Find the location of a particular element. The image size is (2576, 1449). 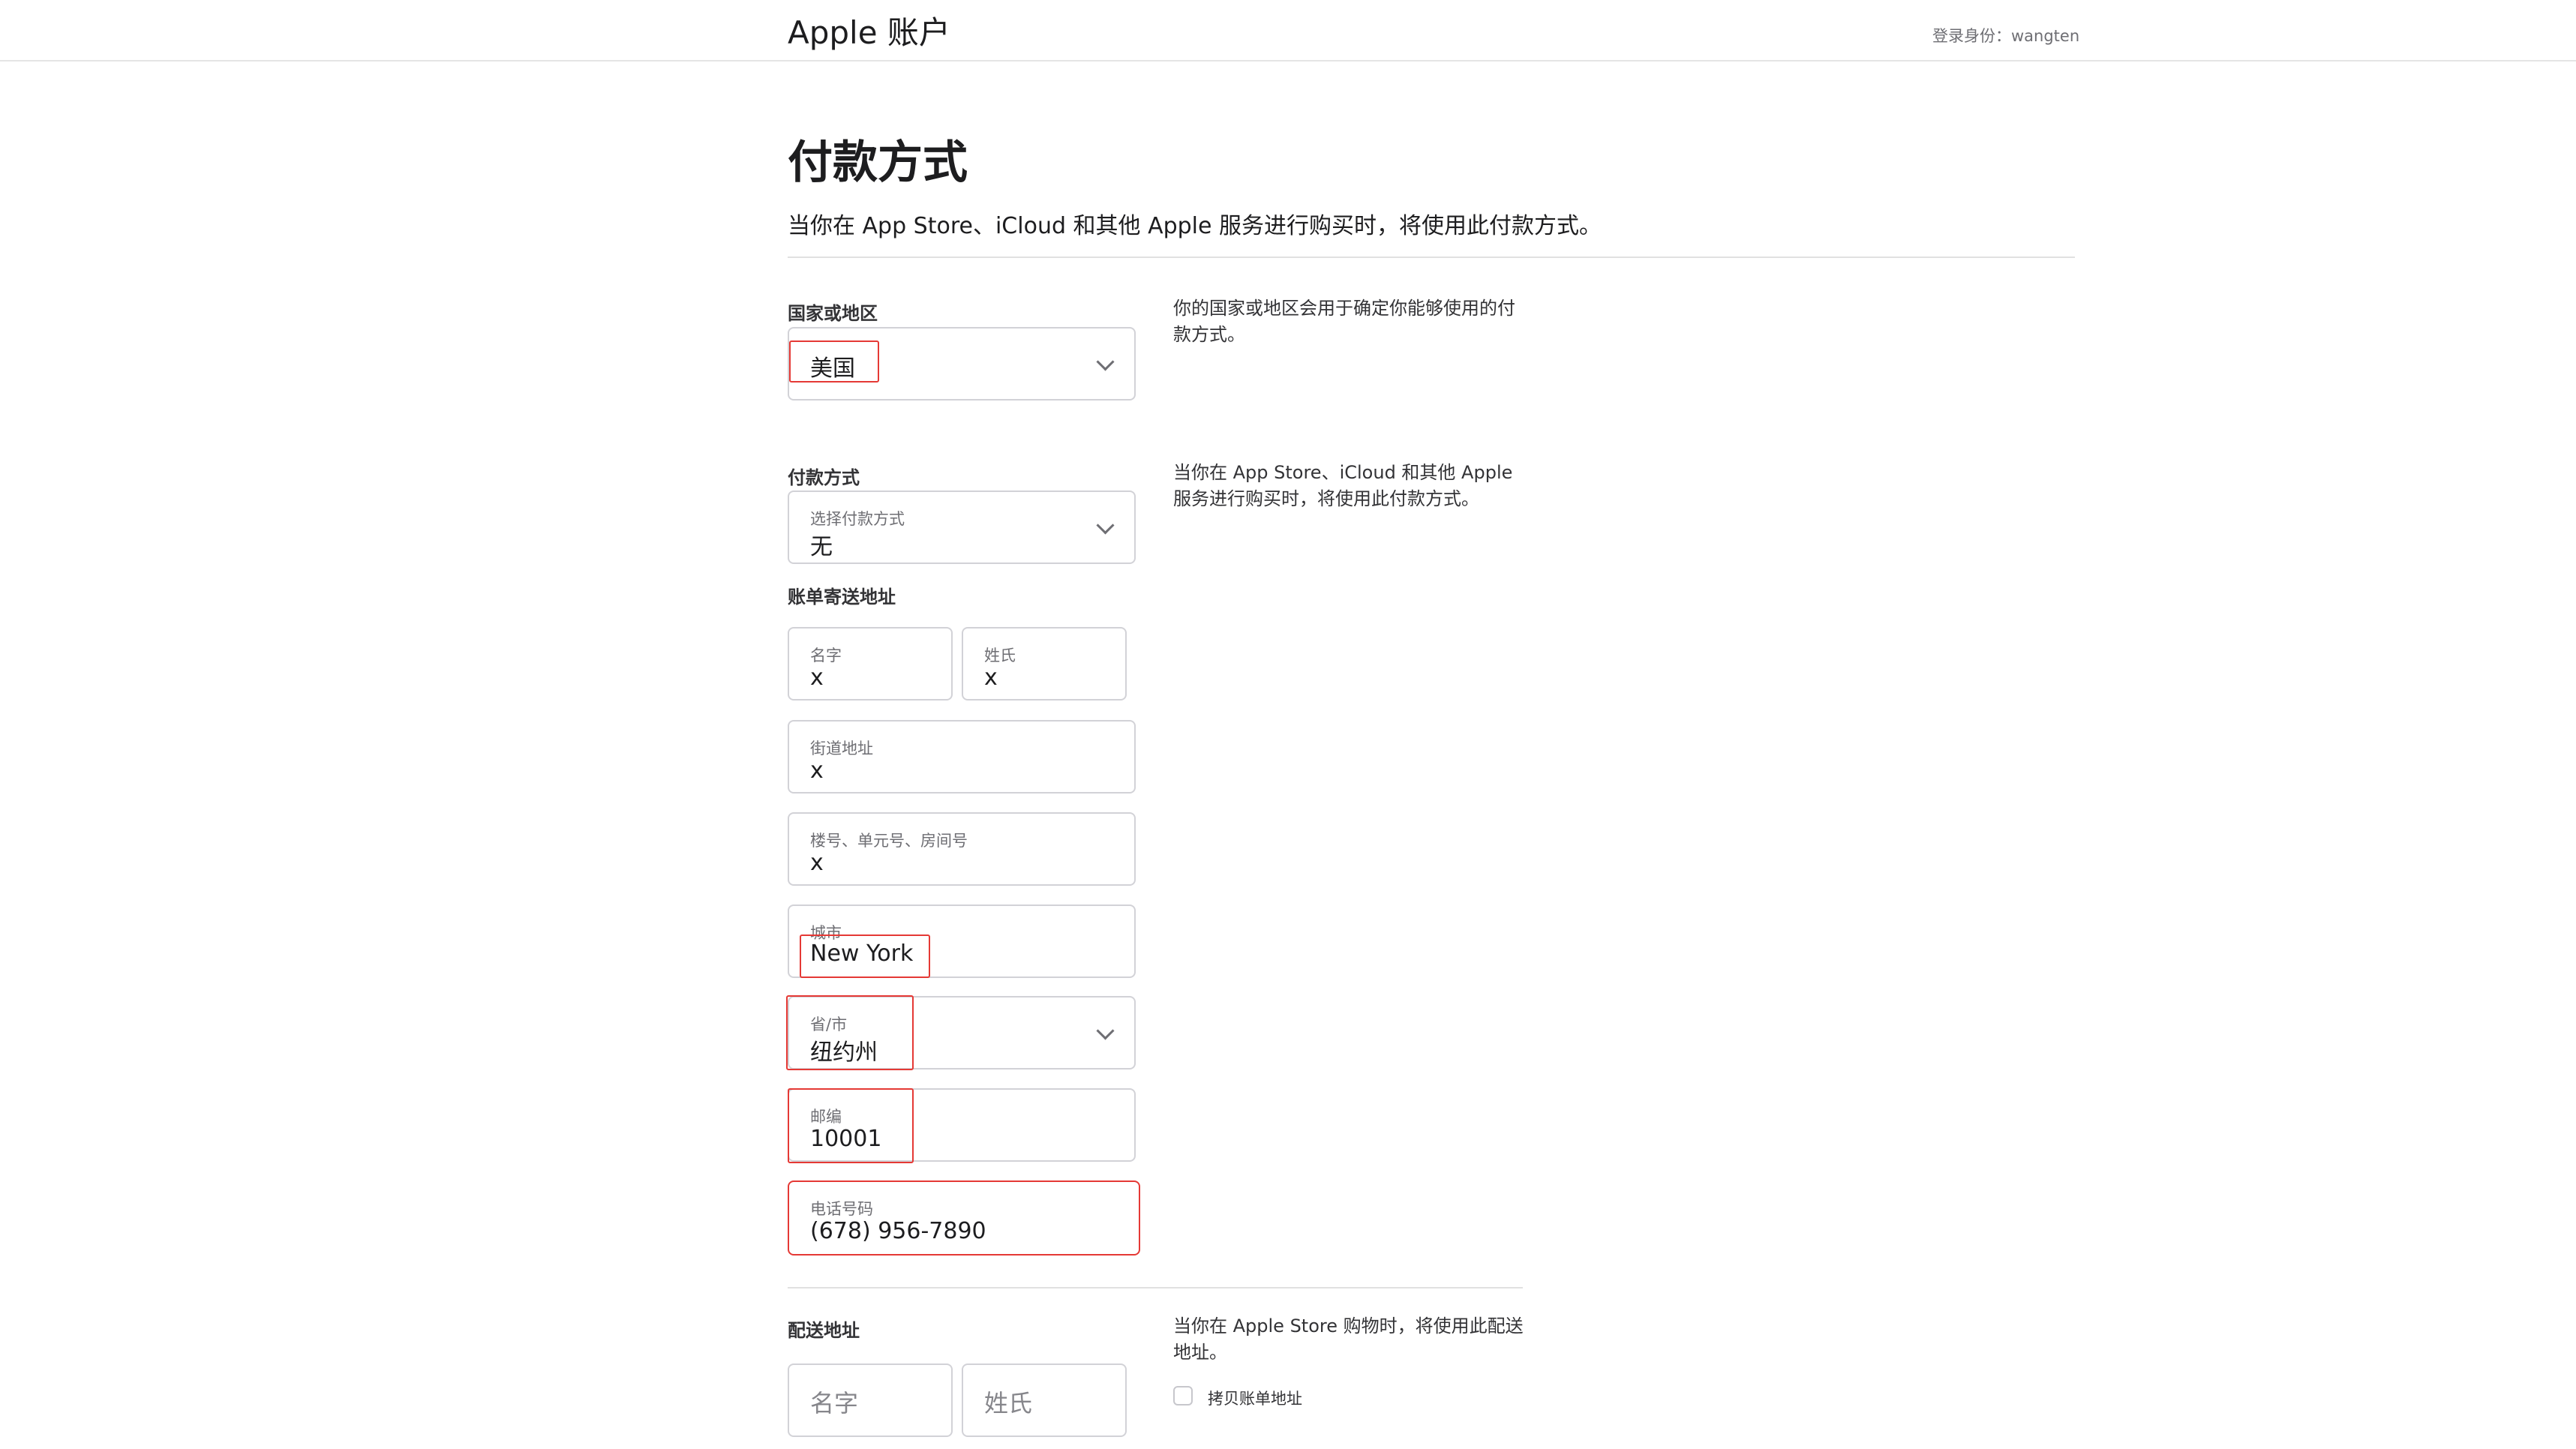

billing-first-name-value: x is located at coordinates (817, 677).